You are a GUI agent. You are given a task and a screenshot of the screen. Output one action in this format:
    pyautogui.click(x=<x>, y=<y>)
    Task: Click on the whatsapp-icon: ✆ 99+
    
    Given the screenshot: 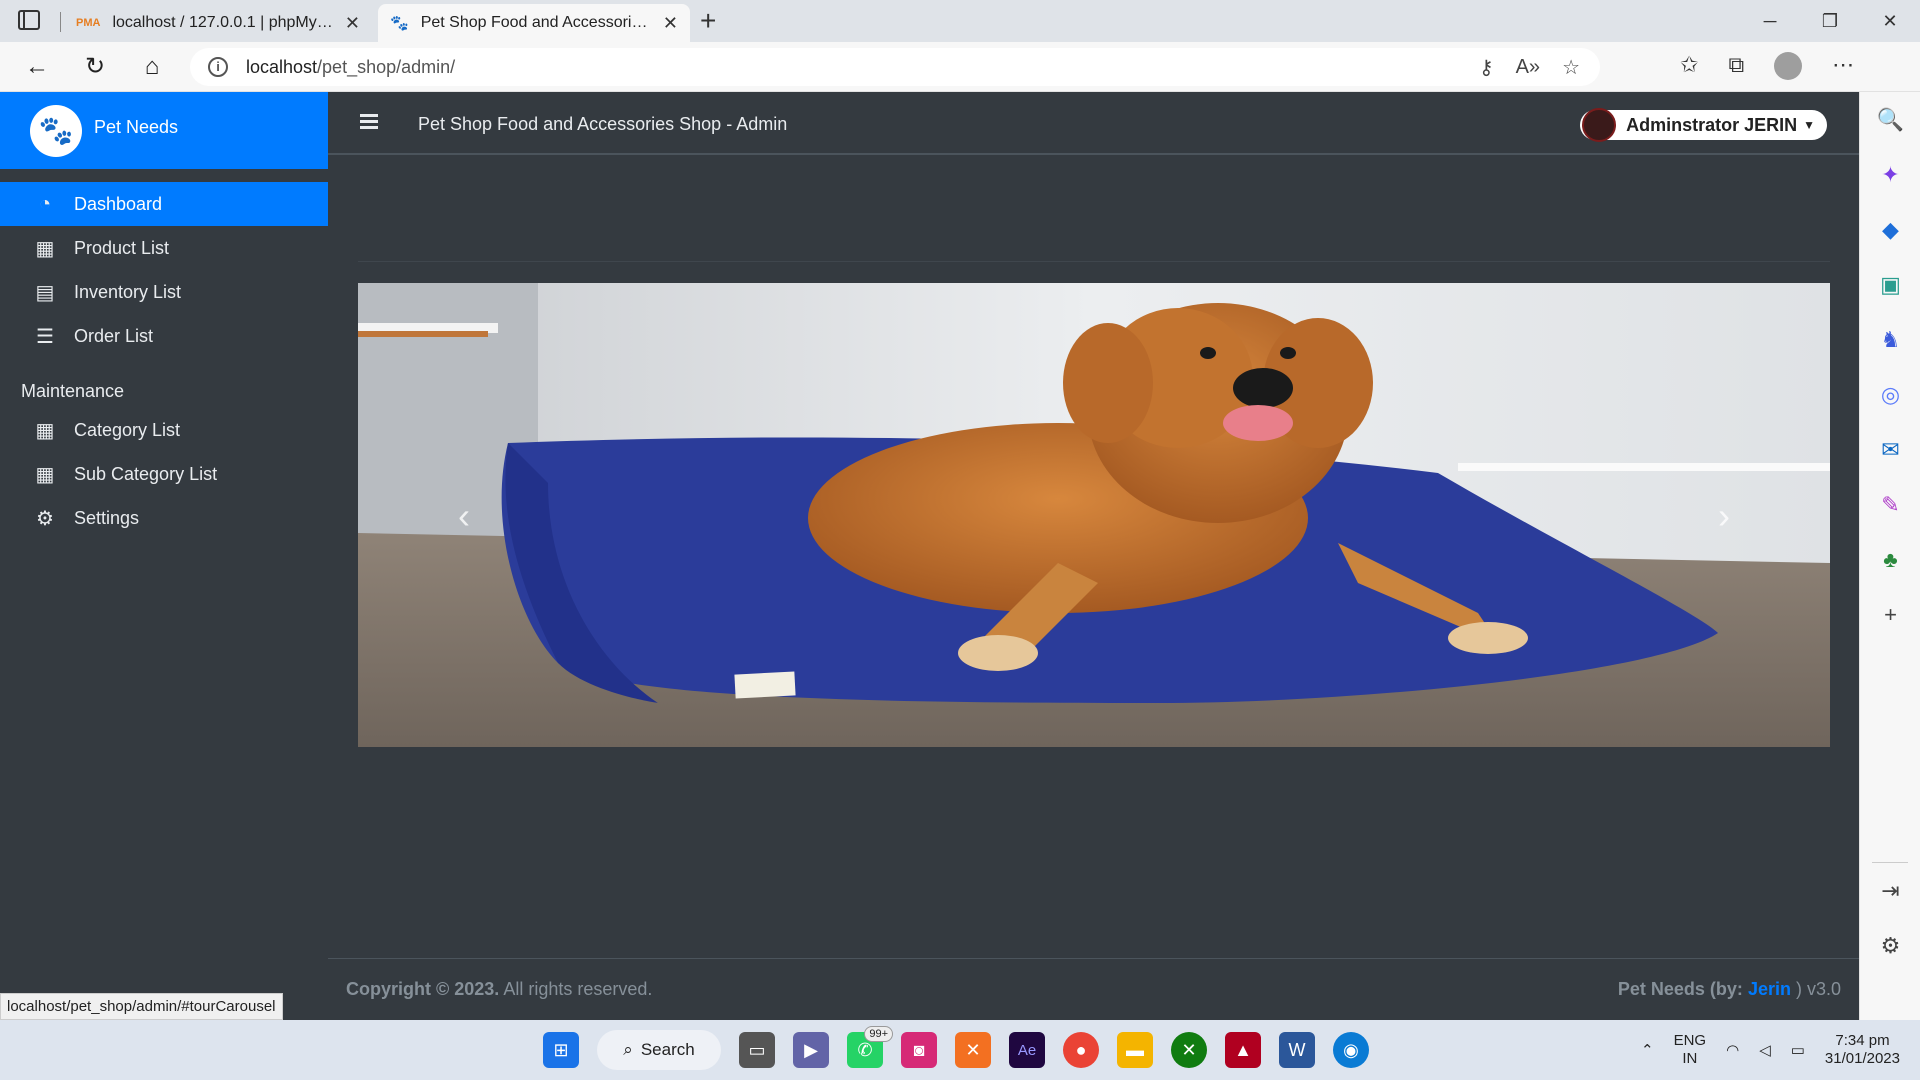 What is the action you would take?
    pyautogui.click(x=870, y=1047)
    